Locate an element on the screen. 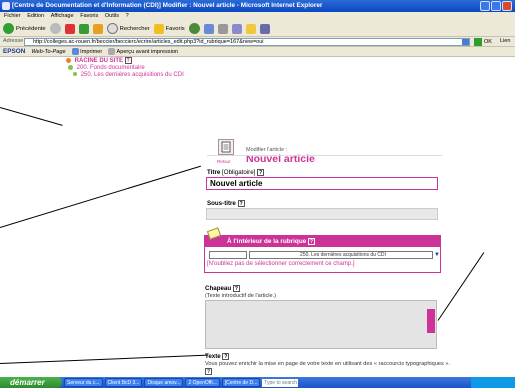 This screenshot has width=515, height=388. back-button: Précédente is located at coordinates (24, 28).